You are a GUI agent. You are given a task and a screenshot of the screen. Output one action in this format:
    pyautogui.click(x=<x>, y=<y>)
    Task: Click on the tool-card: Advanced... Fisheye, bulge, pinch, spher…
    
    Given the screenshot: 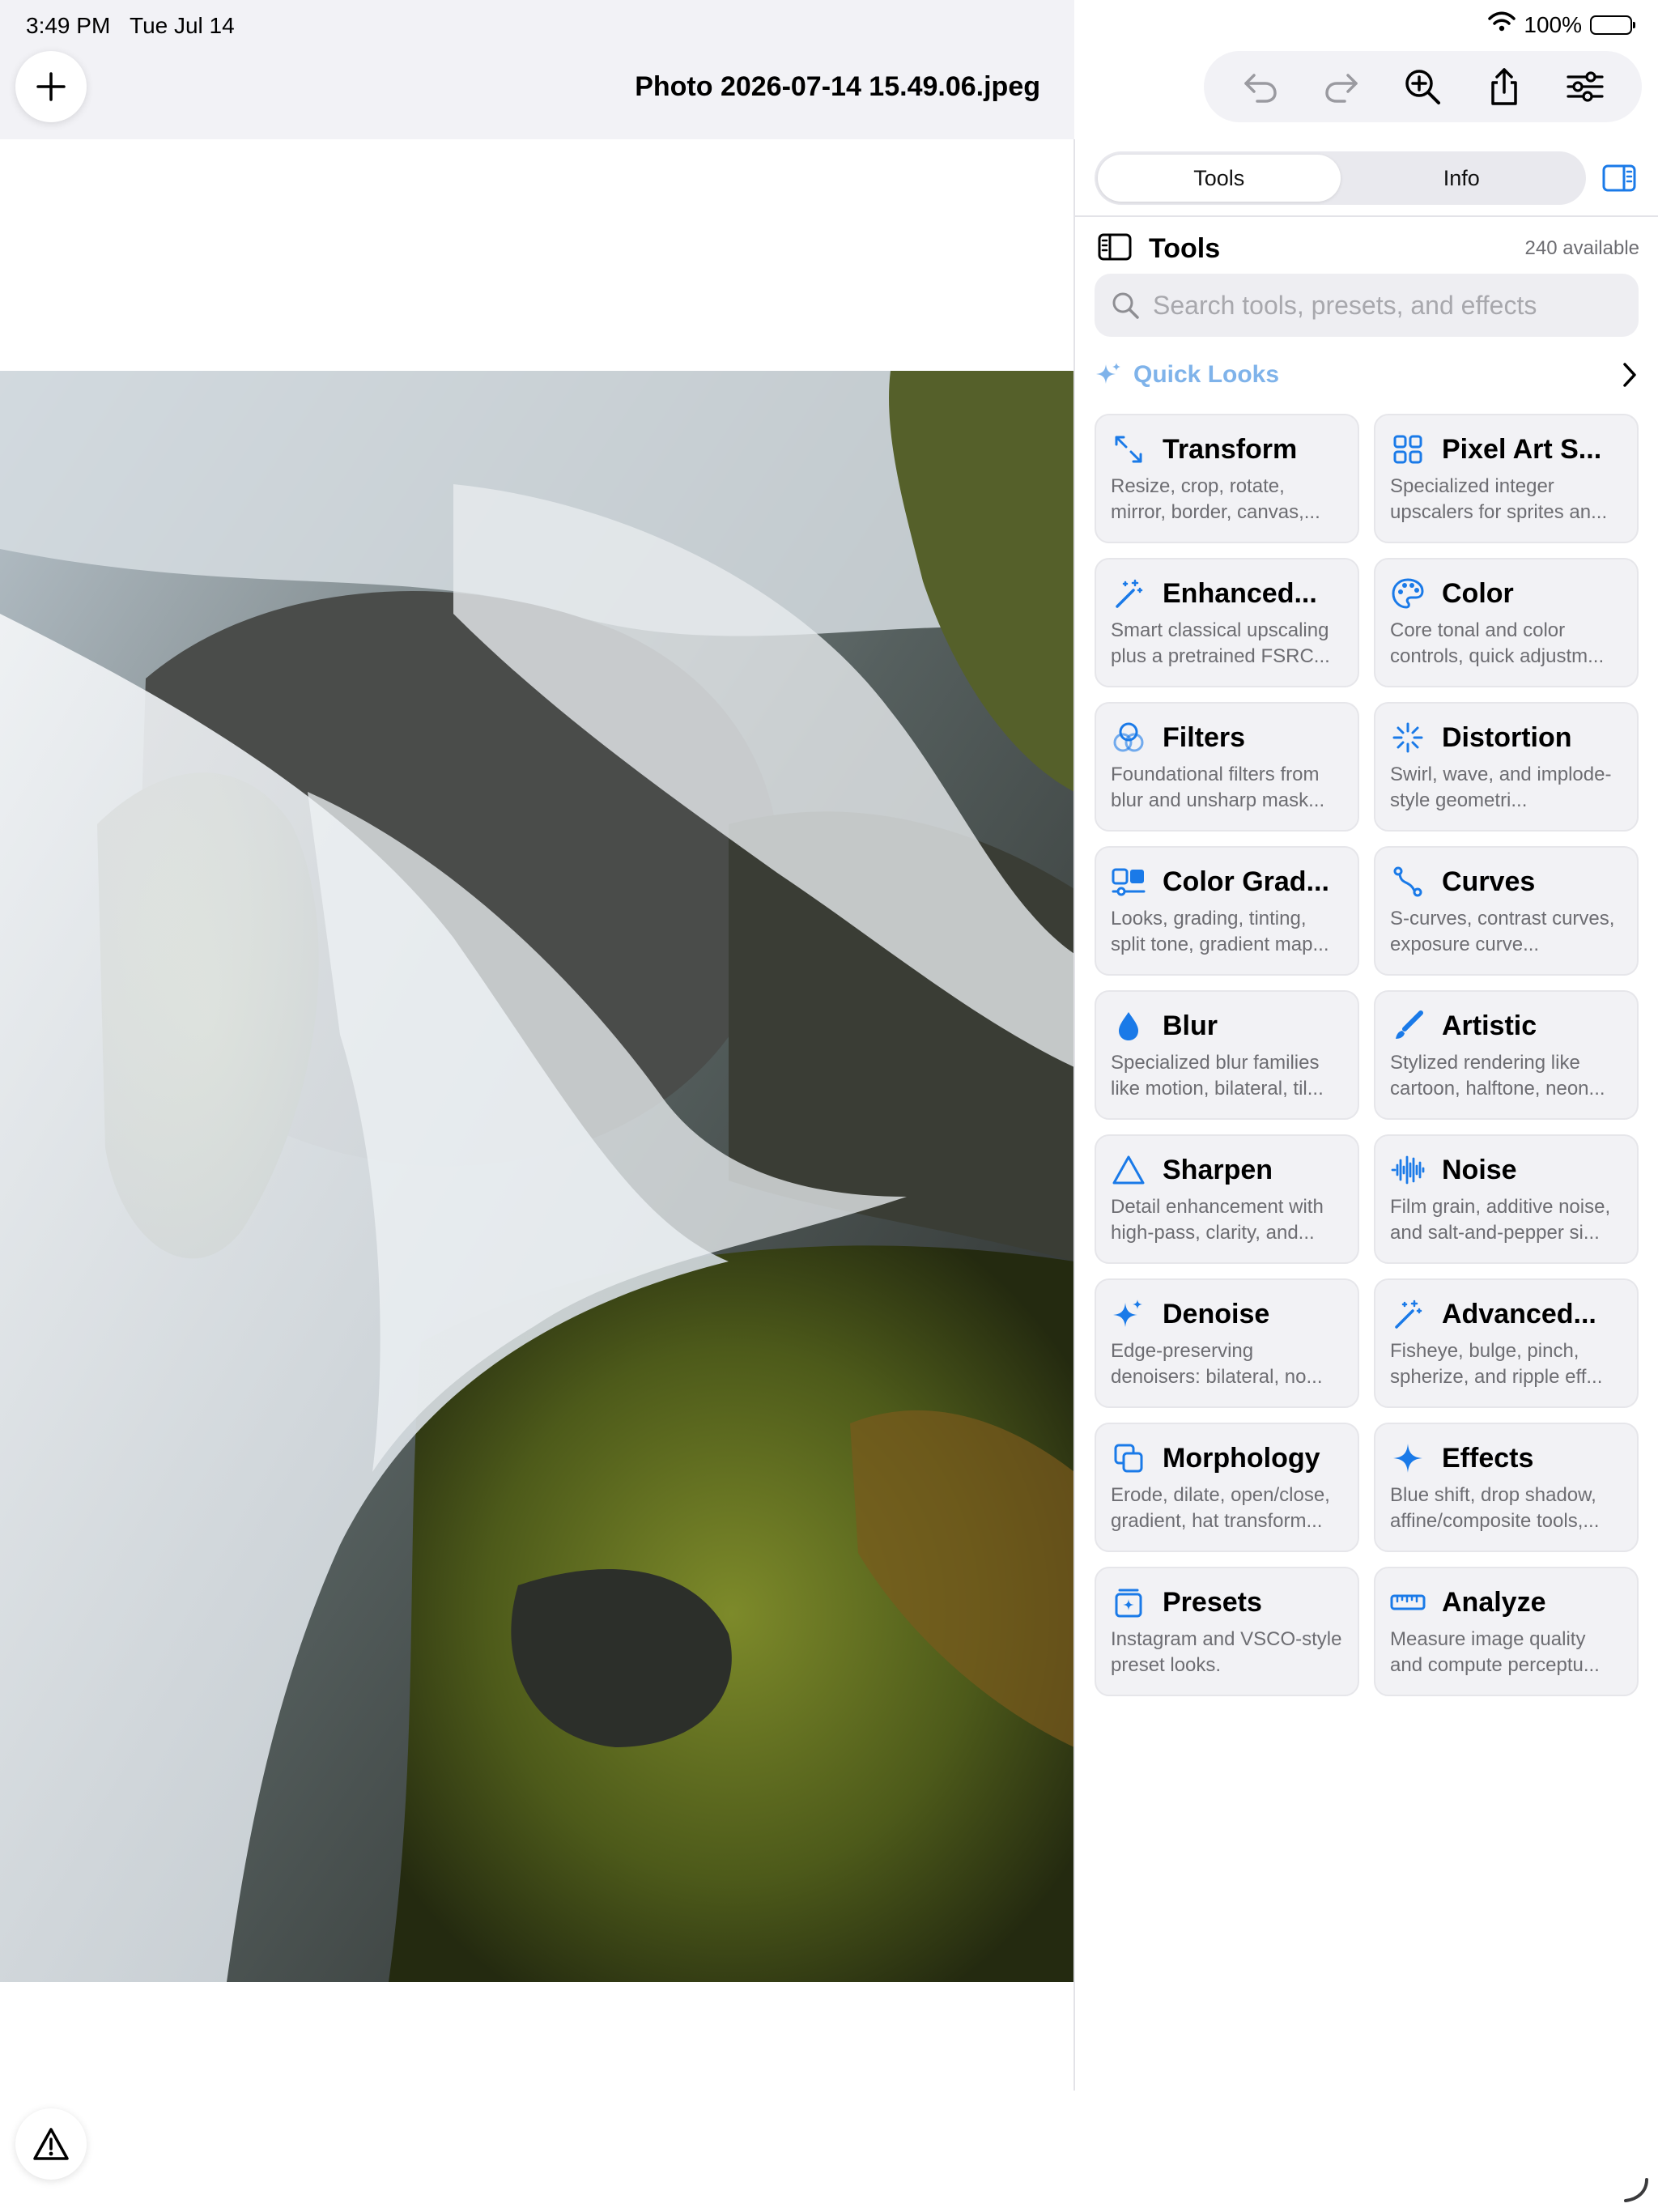 What is the action you would take?
    pyautogui.click(x=1506, y=1343)
    